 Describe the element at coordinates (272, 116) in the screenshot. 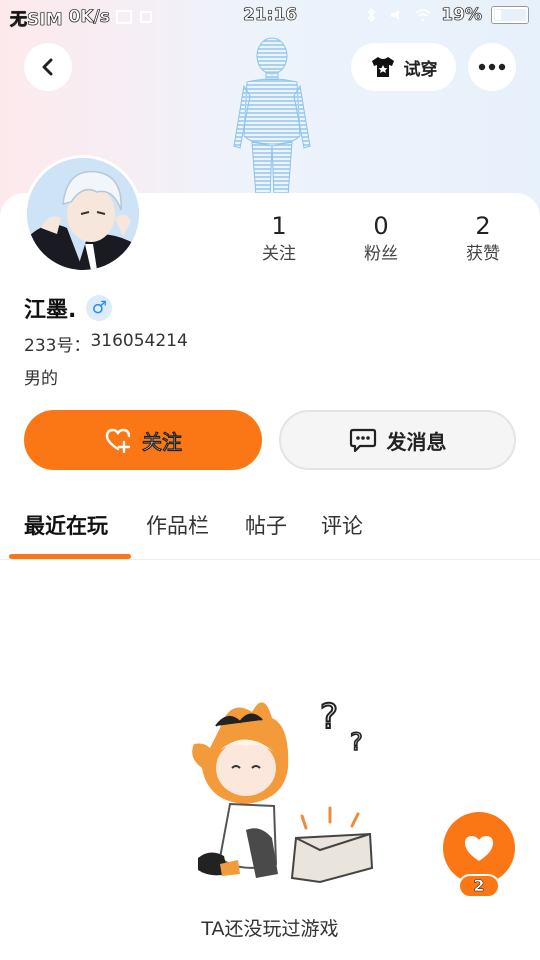

I see `avatar-figure-silhouette` at that location.